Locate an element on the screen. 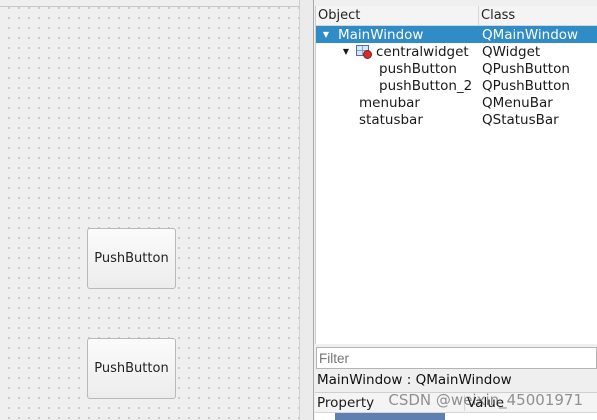  push-button-2: PushButton is located at coordinates (131, 368).